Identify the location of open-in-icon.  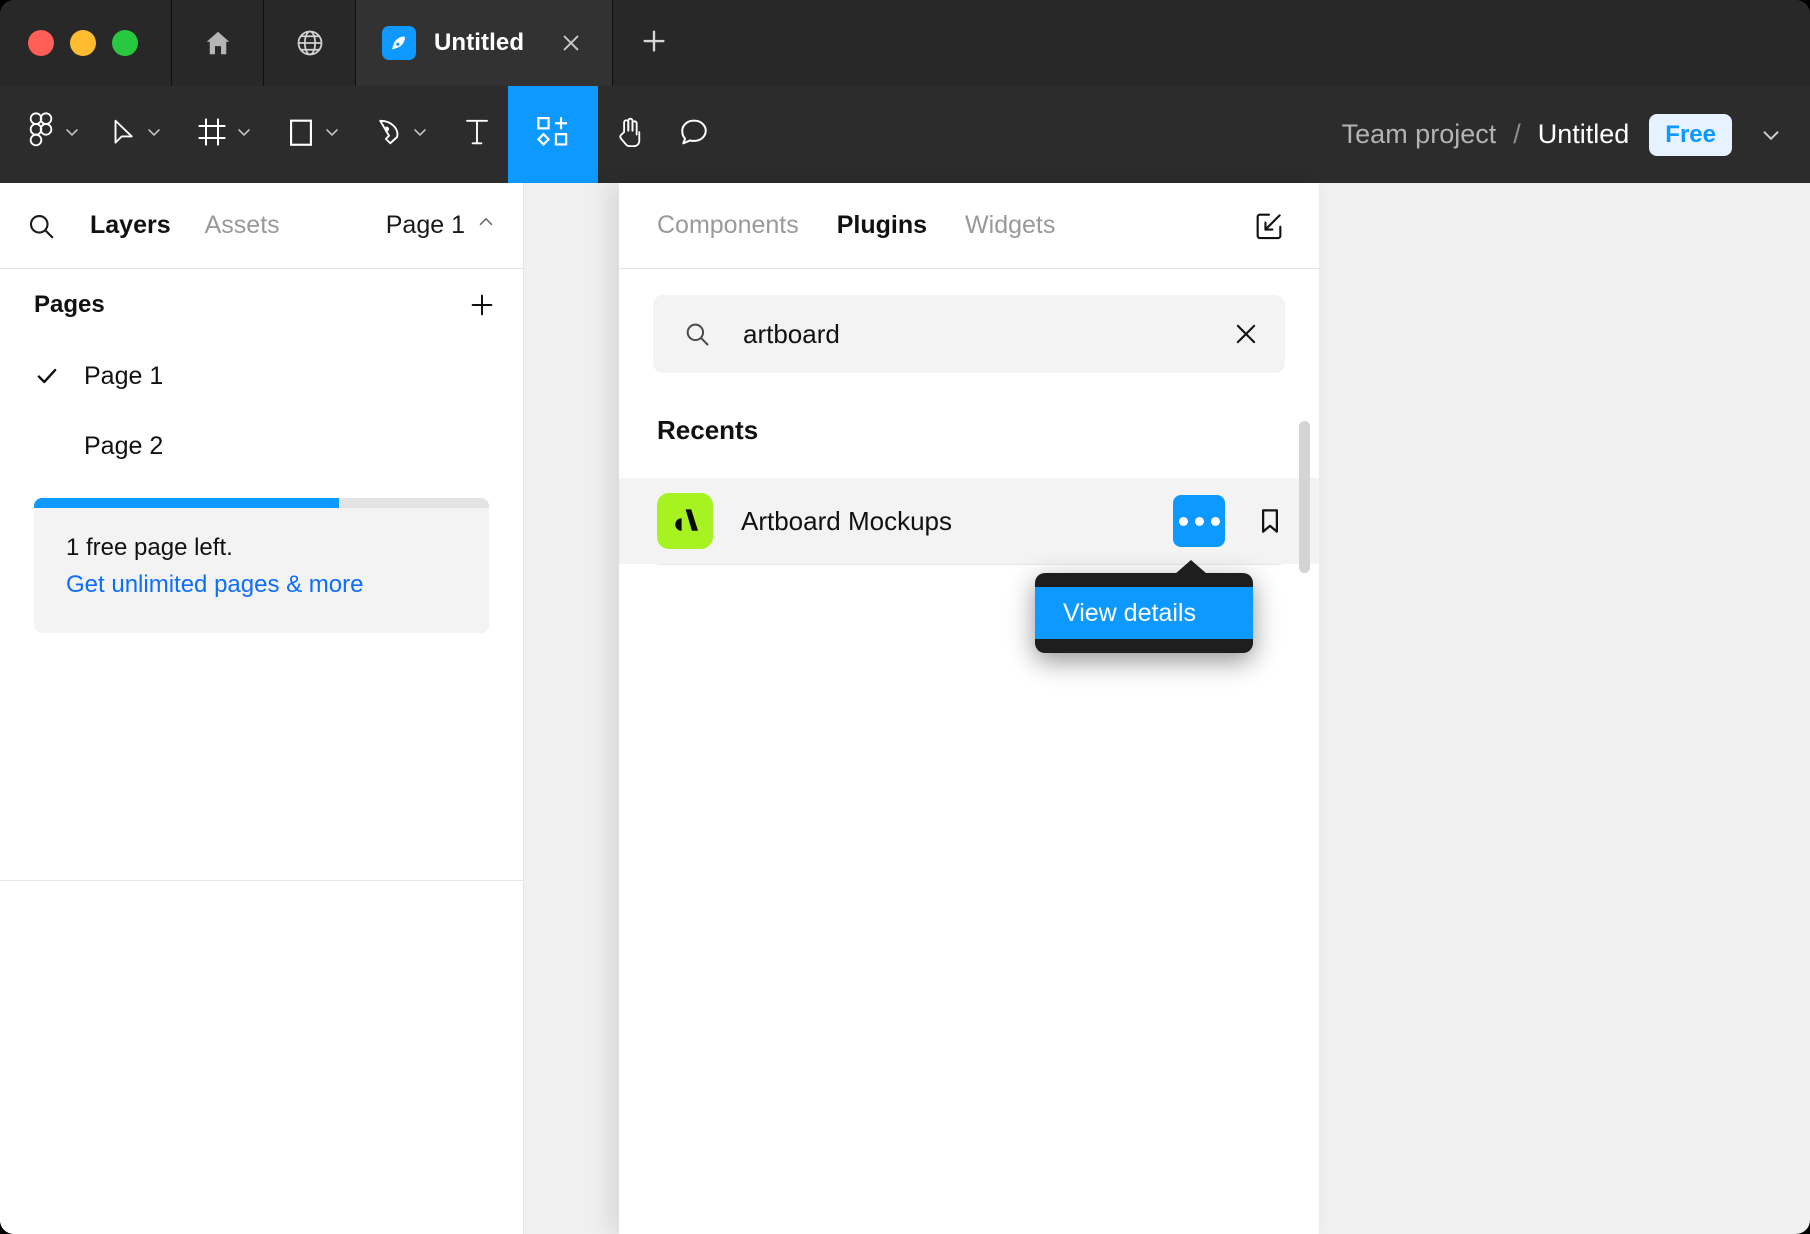
(1269, 226).